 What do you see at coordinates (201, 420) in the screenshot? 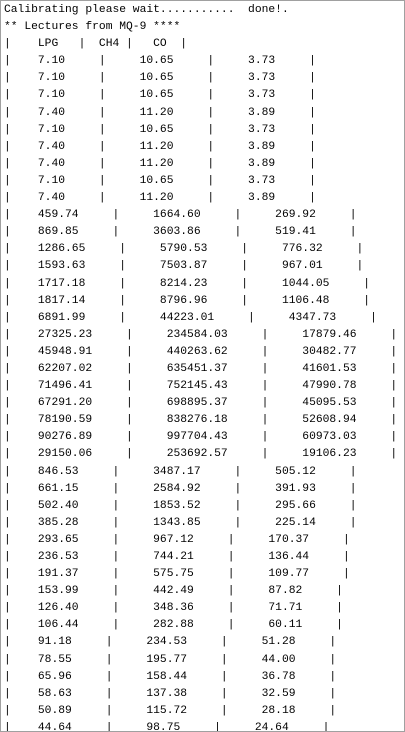
I see `serial-line: | 78190.59 | 838276.18 | 52608.94 |` at bounding box center [201, 420].